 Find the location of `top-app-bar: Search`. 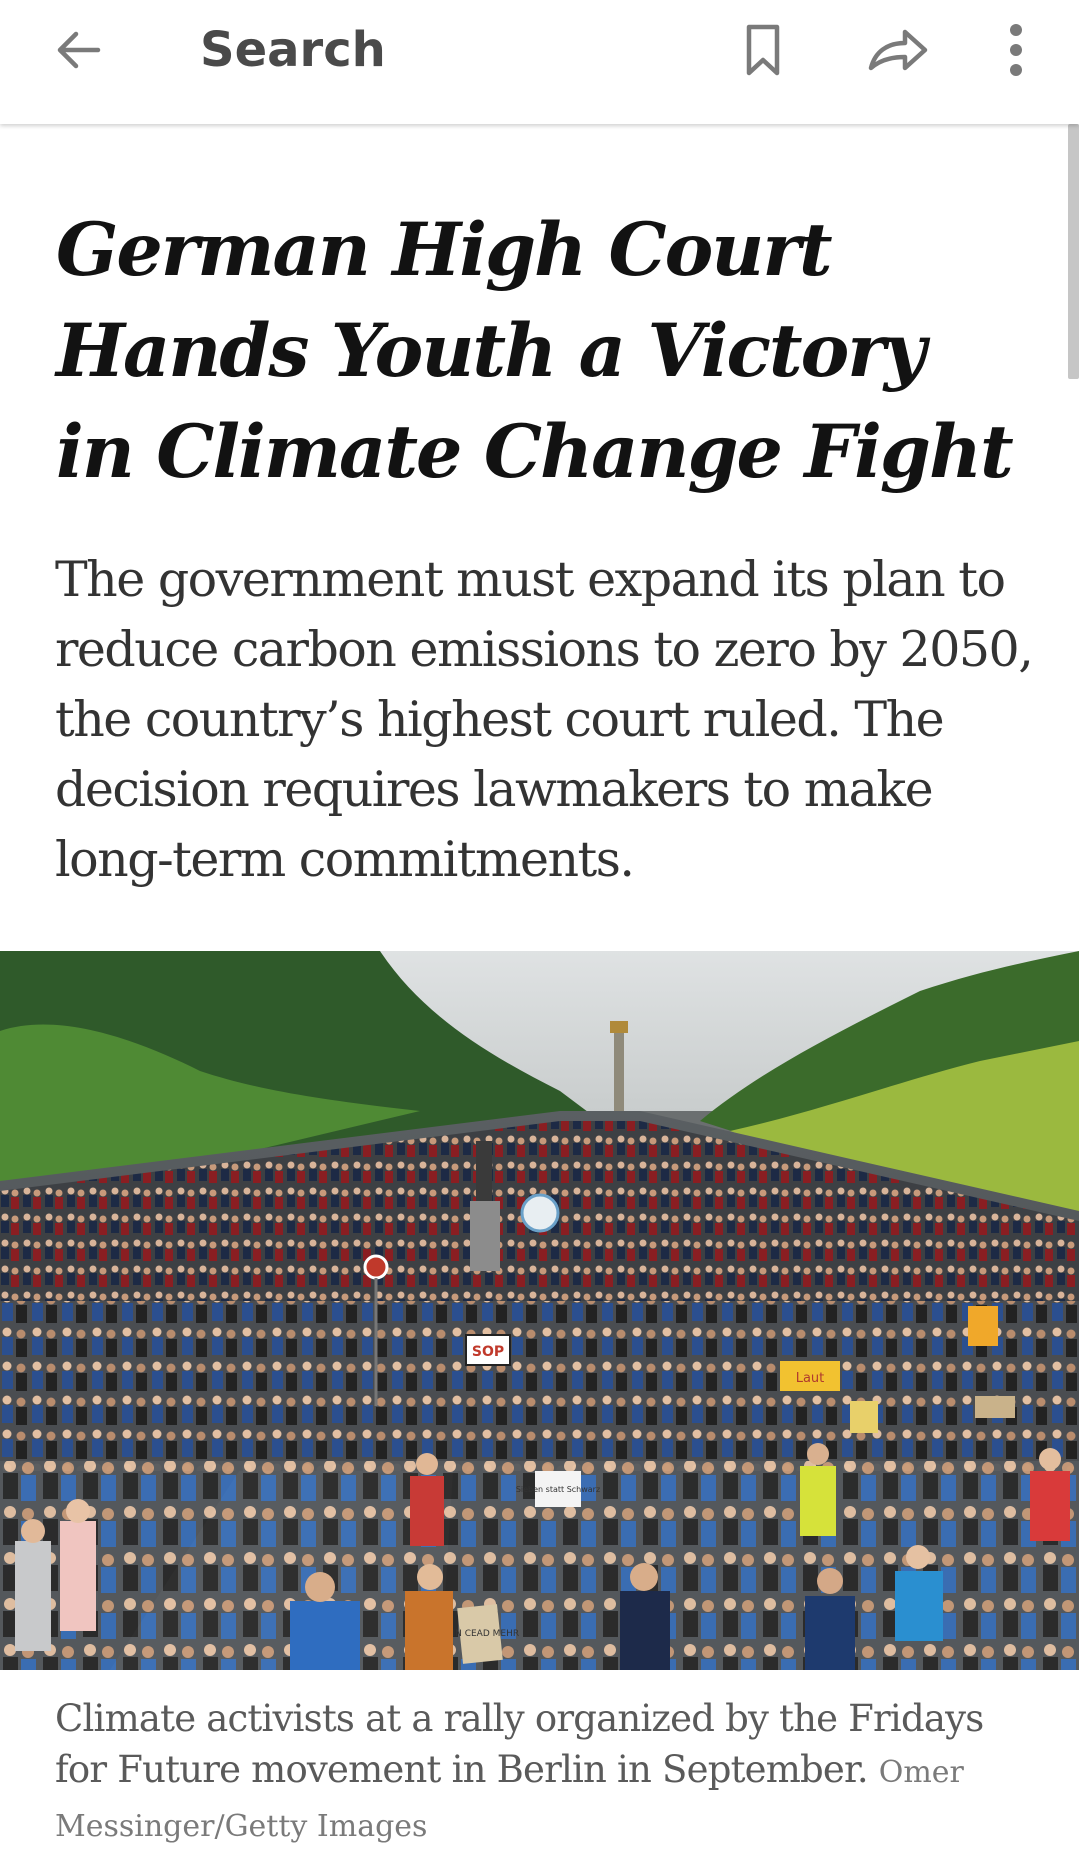

top-app-bar: Search is located at coordinates (539, 62).